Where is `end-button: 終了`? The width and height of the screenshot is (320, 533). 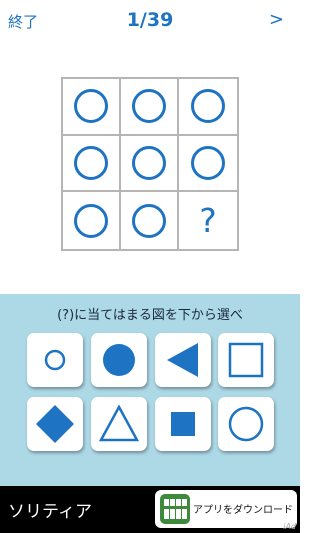
end-button: 終了 is located at coordinates (23, 21).